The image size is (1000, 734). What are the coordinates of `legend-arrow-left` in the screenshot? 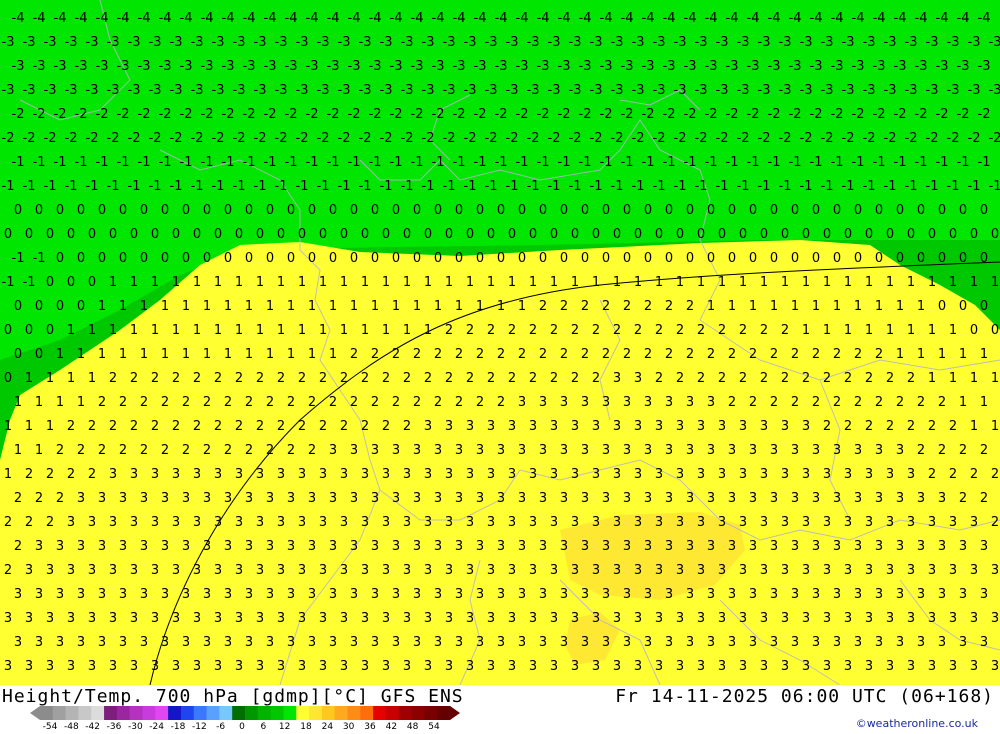 It's located at (35, 713).